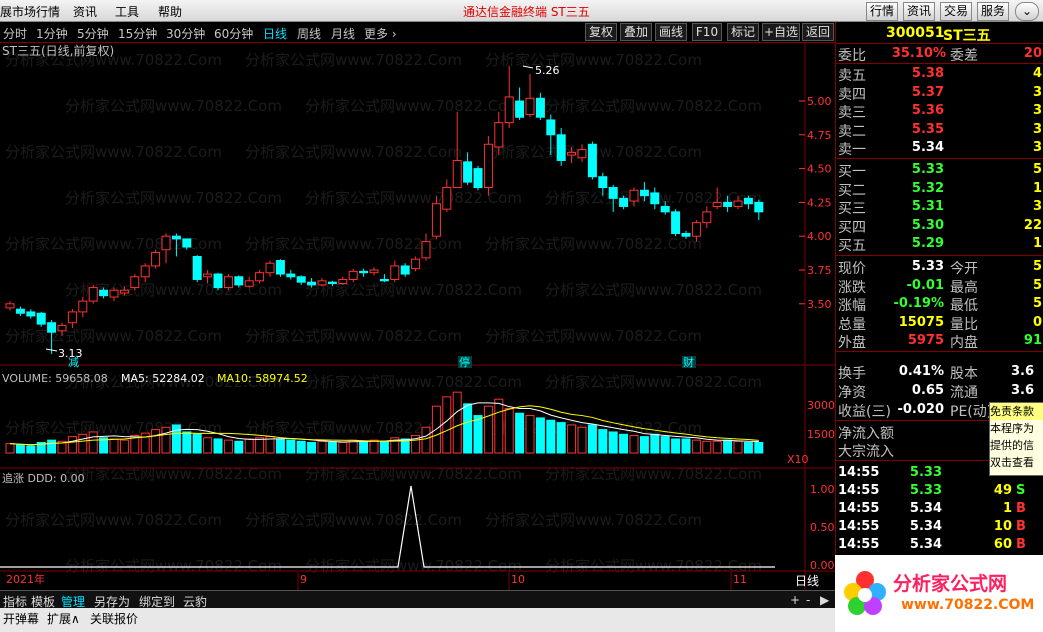 This screenshot has width=1043, height=632. What do you see at coordinates (688, 362) in the screenshot?
I see `marker-finance: 财` at bounding box center [688, 362].